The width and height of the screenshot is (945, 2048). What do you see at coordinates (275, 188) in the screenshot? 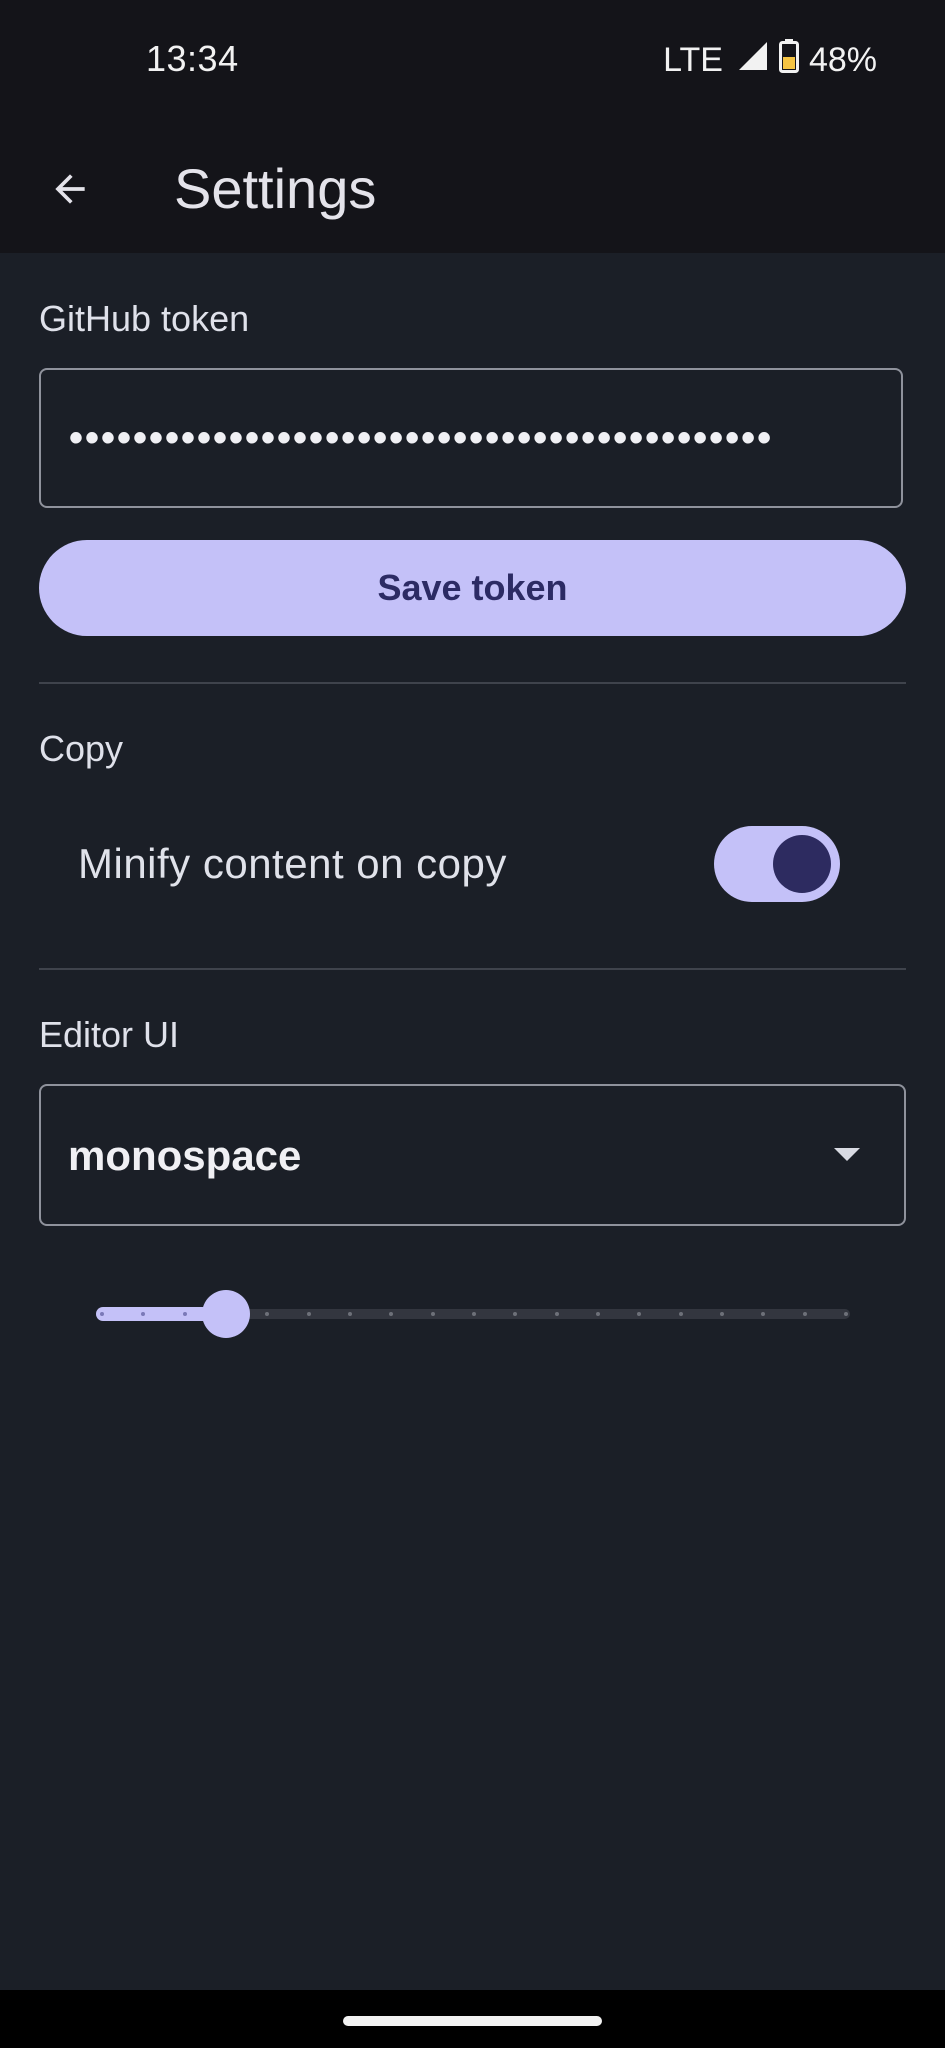
I see `page-title: Settings` at bounding box center [275, 188].